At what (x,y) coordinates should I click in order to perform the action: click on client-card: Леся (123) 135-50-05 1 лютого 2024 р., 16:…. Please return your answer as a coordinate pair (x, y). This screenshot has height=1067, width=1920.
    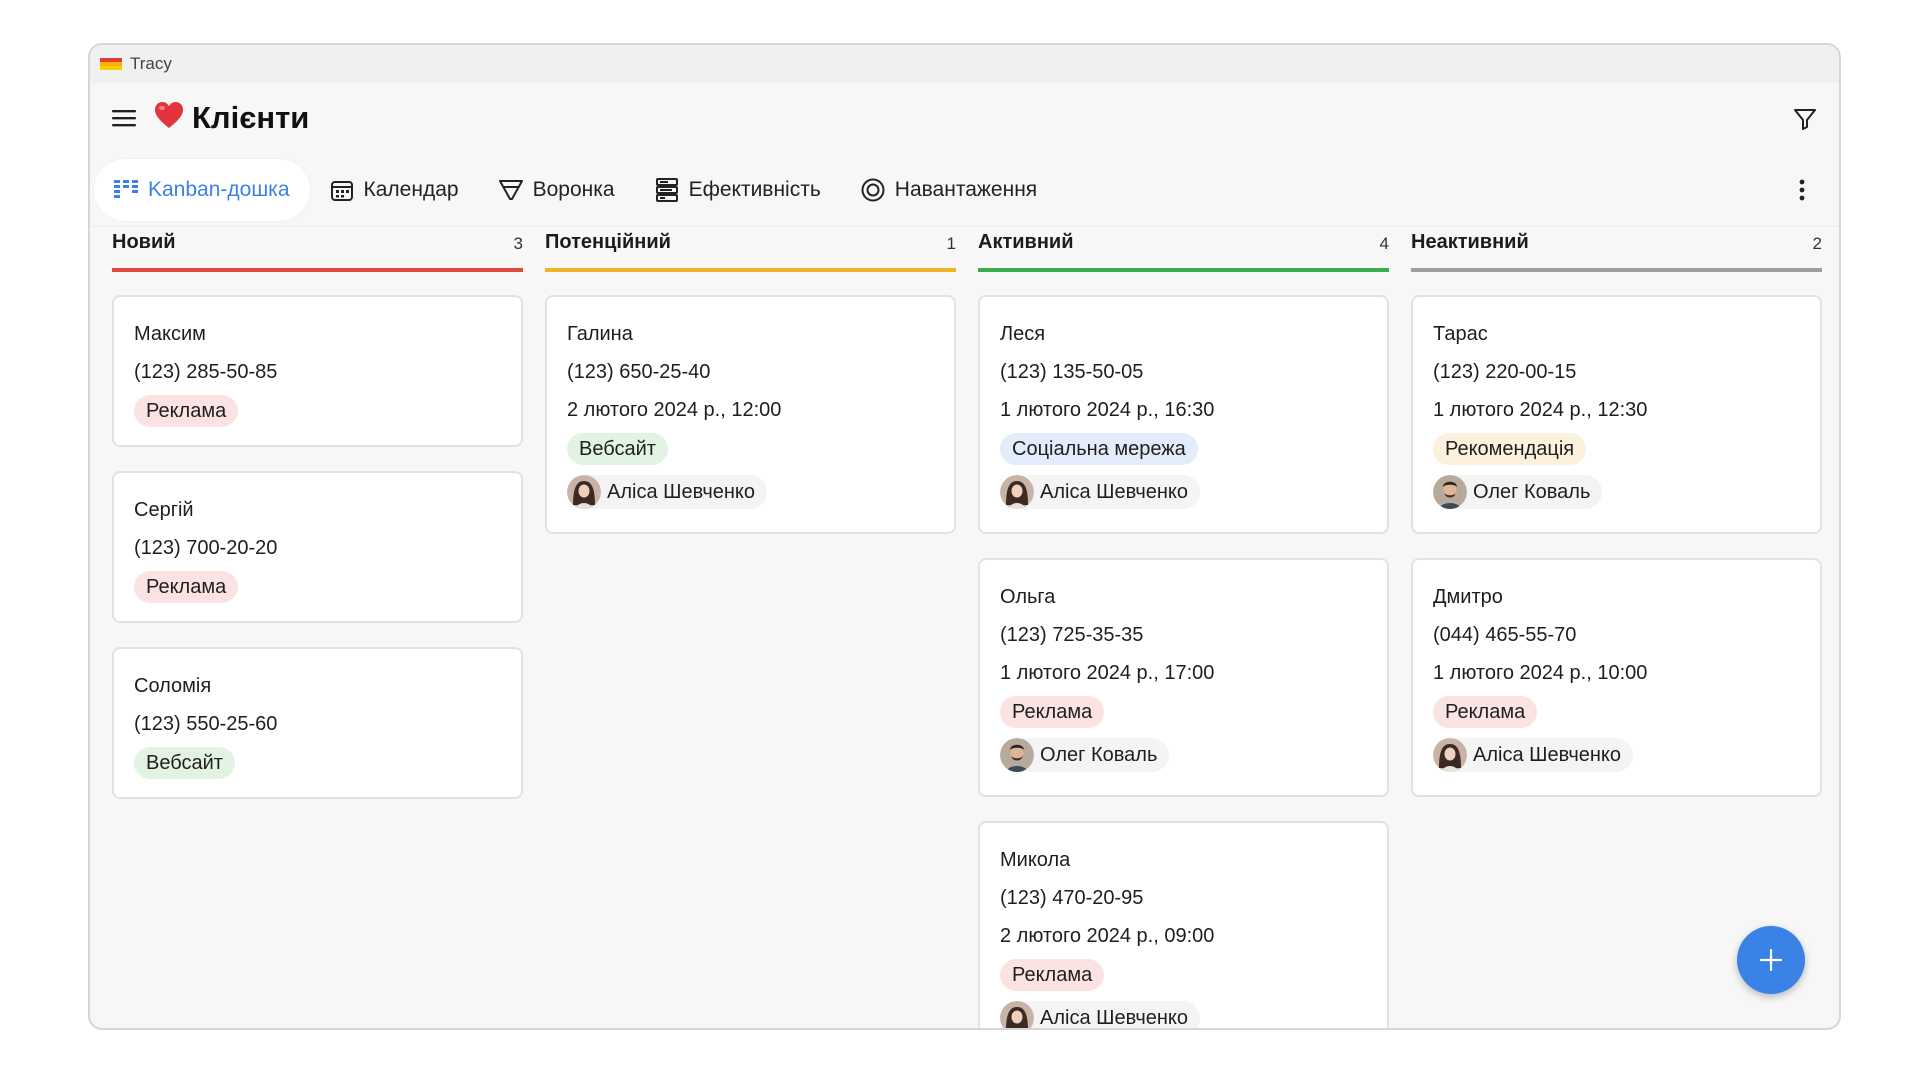
    Looking at the image, I should click on (1183, 414).